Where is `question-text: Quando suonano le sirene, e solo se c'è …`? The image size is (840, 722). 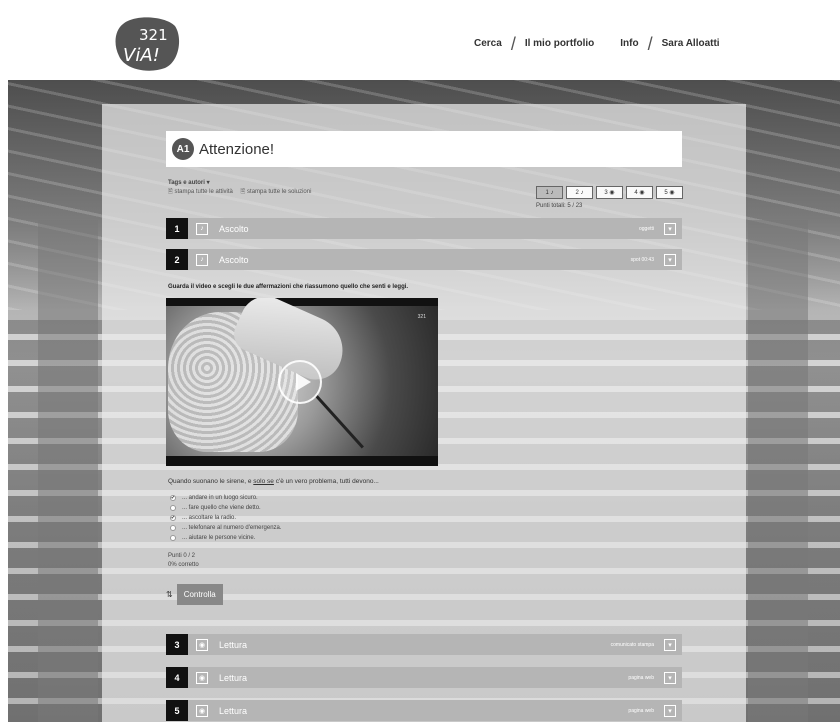 question-text: Quando suonano le sirene, e solo se c'è … is located at coordinates (273, 481).